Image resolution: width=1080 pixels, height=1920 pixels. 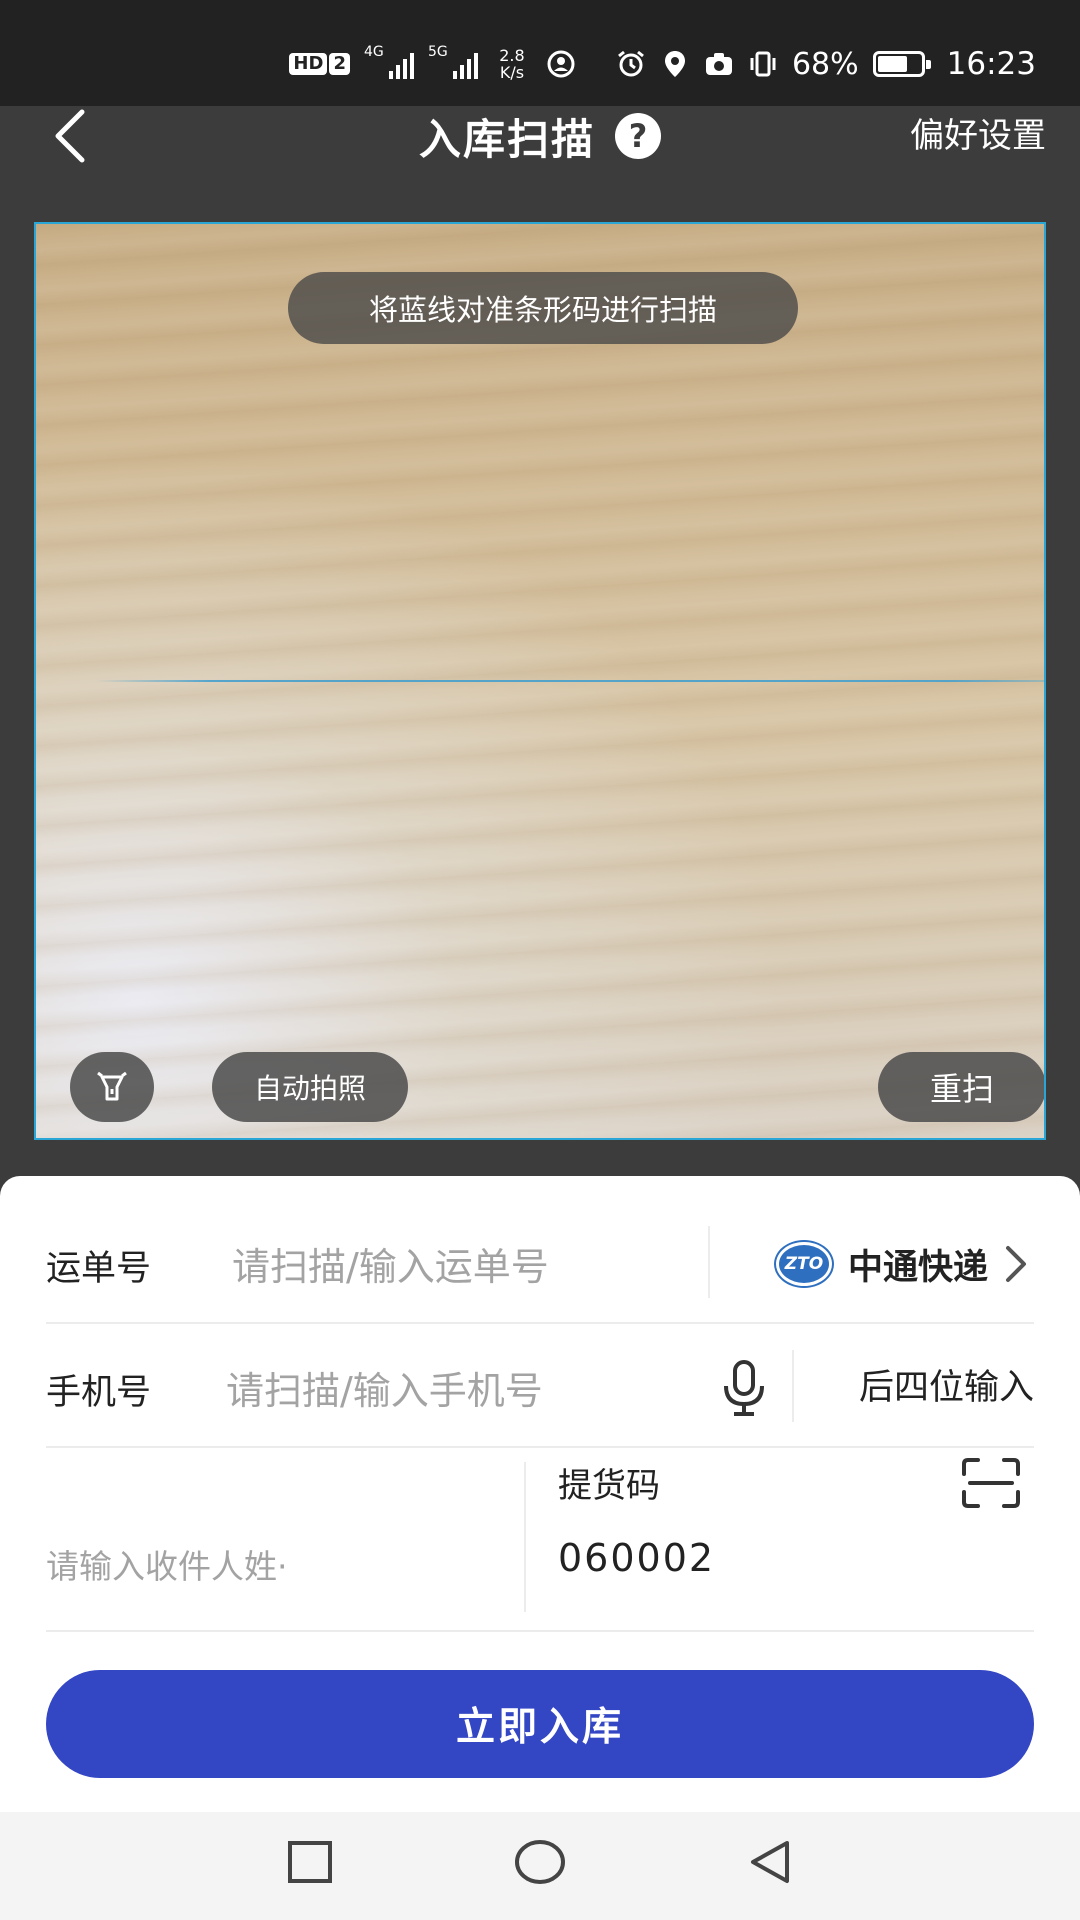 What do you see at coordinates (99, 1269) in the screenshot?
I see `waybill-label: 运单号` at bounding box center [99, 1269].